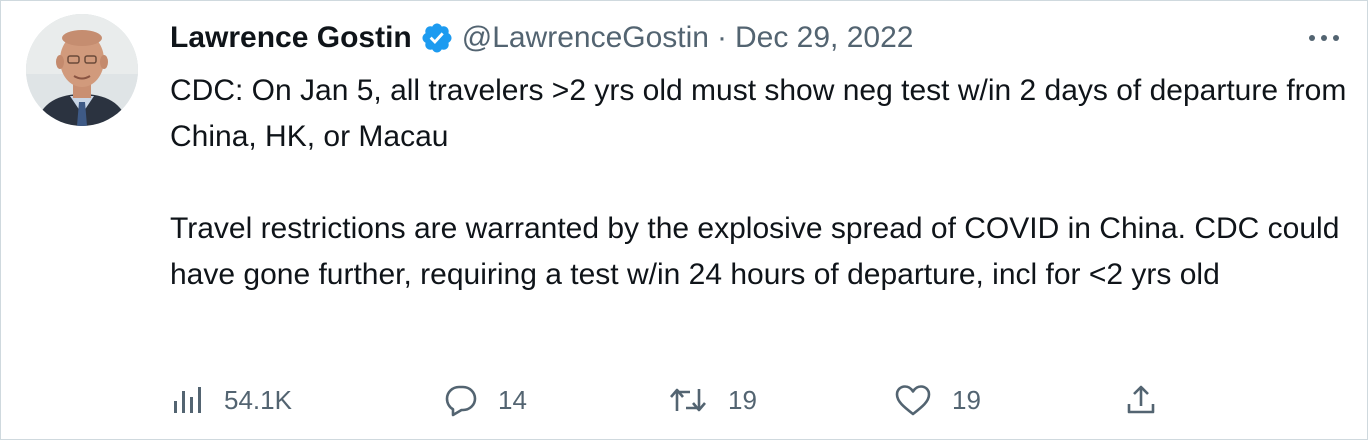  Describe the element at coordinates (461, 400) in the screenshot. I see `reply-icon` at that location.